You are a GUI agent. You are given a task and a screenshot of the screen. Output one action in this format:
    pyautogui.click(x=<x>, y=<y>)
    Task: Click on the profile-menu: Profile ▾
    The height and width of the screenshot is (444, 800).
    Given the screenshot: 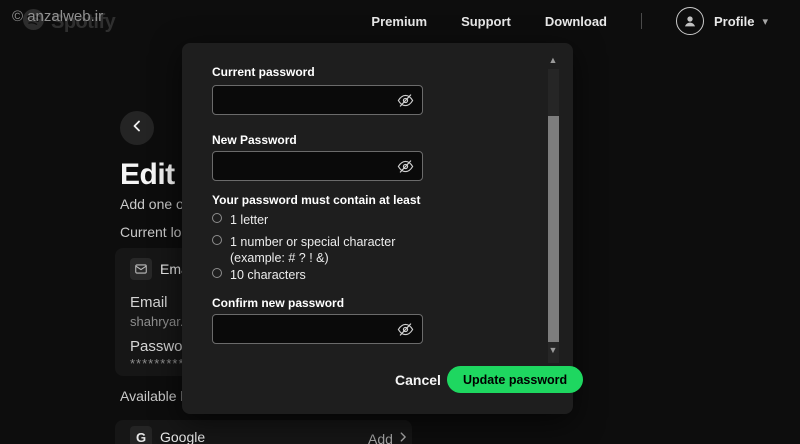 What is the action you would take?
    pyautogui.click(x=722, y=21)
    